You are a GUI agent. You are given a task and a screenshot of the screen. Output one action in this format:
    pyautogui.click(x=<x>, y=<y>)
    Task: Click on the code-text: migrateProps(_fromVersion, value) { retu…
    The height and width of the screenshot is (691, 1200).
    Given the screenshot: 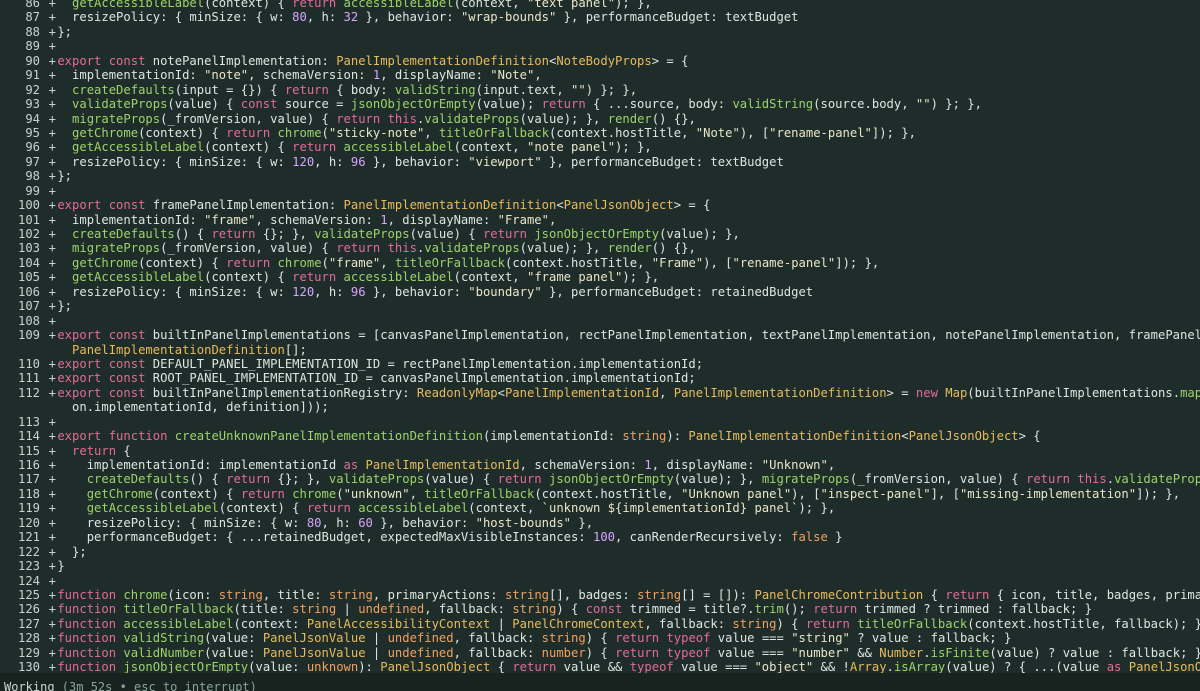 What is the action you would take?
    pyautogui.click(x=384, y=118)
    